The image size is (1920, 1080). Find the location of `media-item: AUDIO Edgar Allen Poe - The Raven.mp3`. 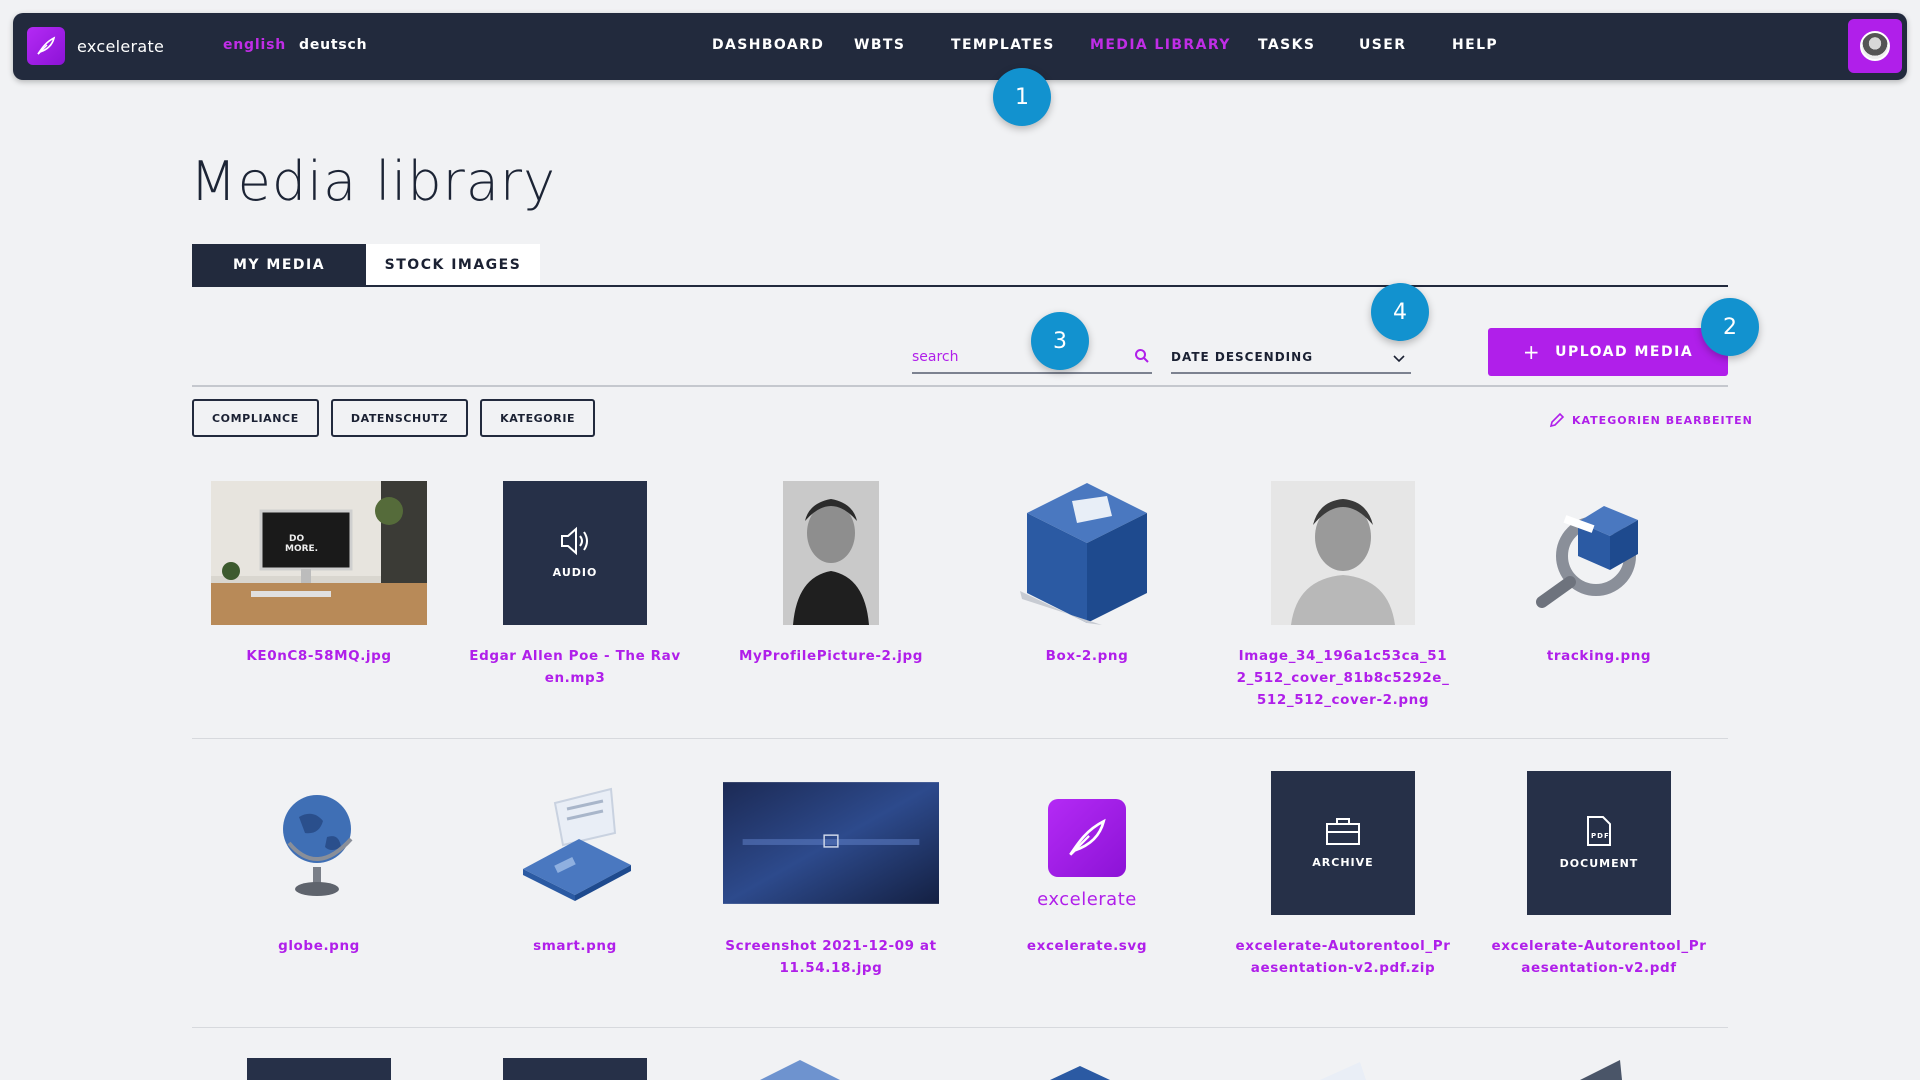

media-item: AUDIO Edgar Allen Poe - The Raven.mp3 is located at coordinates (575, 584).